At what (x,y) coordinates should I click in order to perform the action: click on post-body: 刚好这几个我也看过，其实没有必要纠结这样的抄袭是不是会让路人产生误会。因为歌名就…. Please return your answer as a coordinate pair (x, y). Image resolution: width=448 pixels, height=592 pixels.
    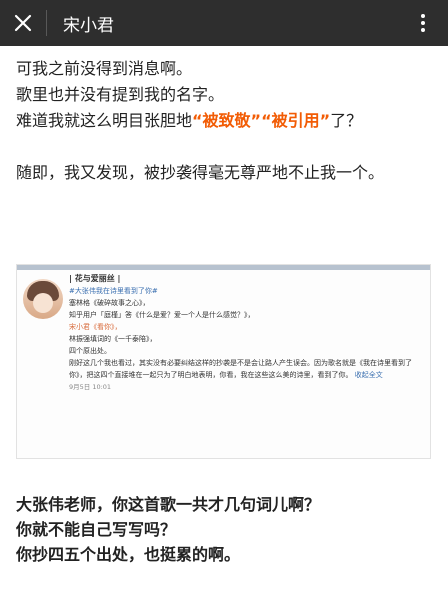
    Looking at the image, I should click on (248, 369).